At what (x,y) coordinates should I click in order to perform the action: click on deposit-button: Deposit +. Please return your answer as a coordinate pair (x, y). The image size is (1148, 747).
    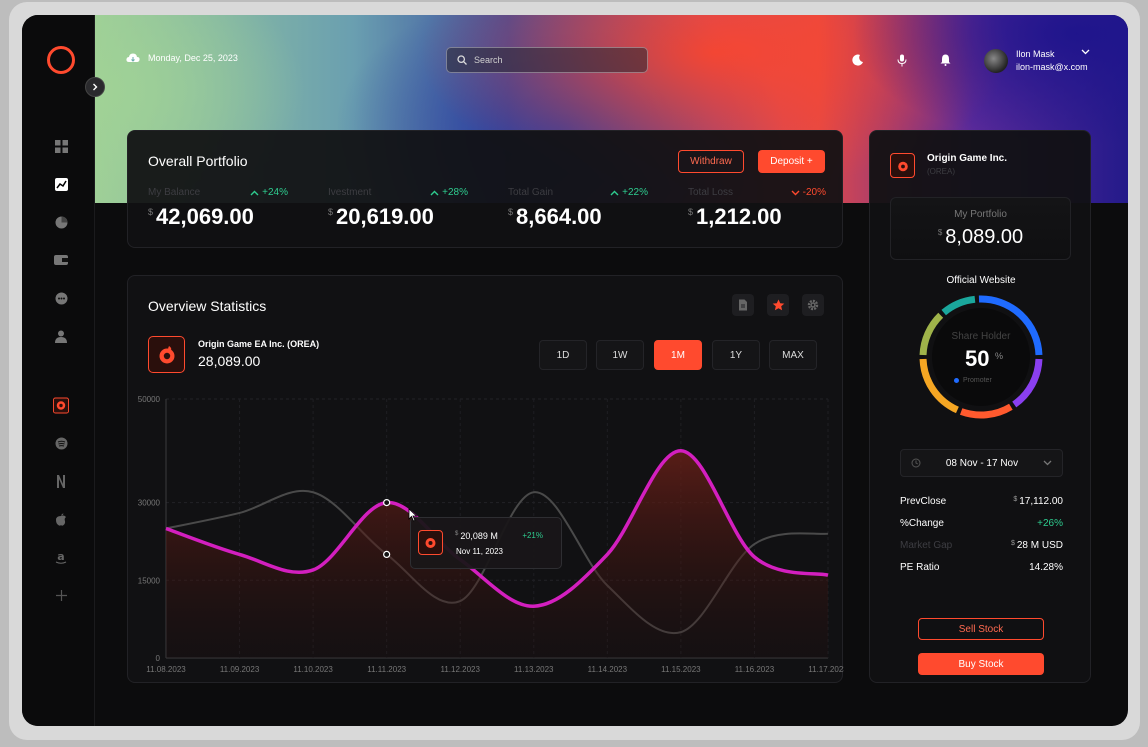
    Looking at the image, I should click on (791, 161).